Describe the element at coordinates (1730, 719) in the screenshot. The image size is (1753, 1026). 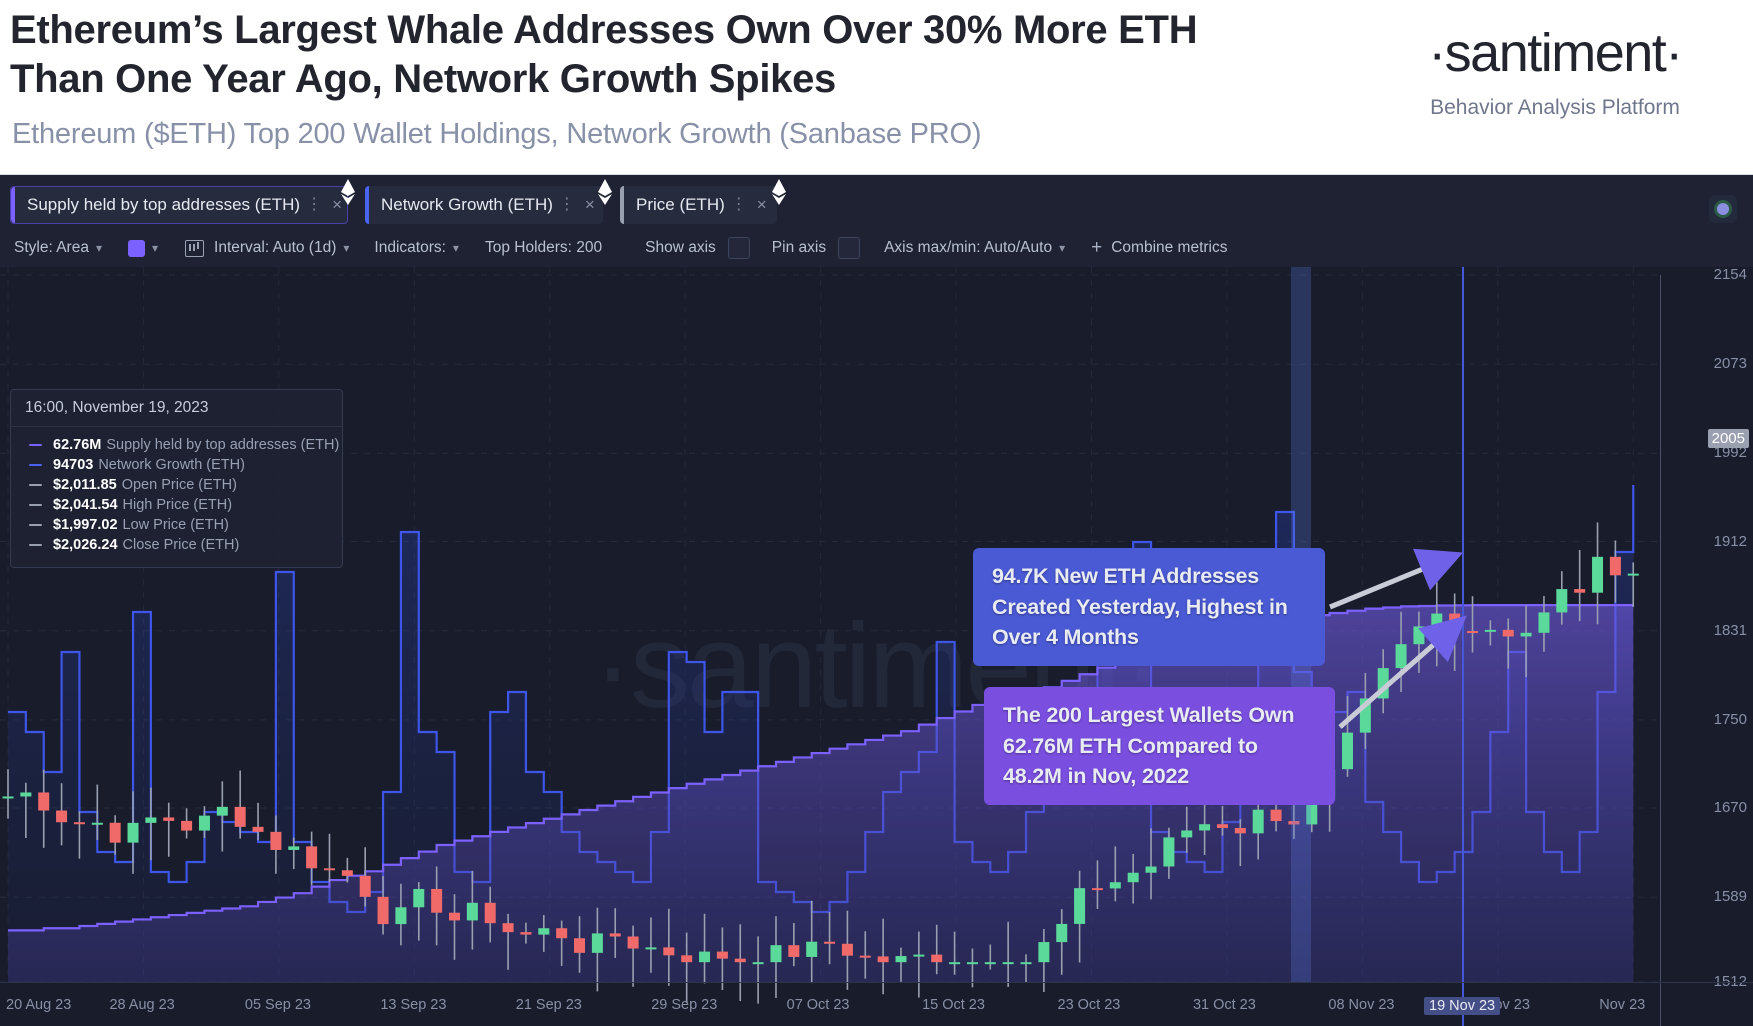
I see `y-axis-tick-label: 1750` at that location.